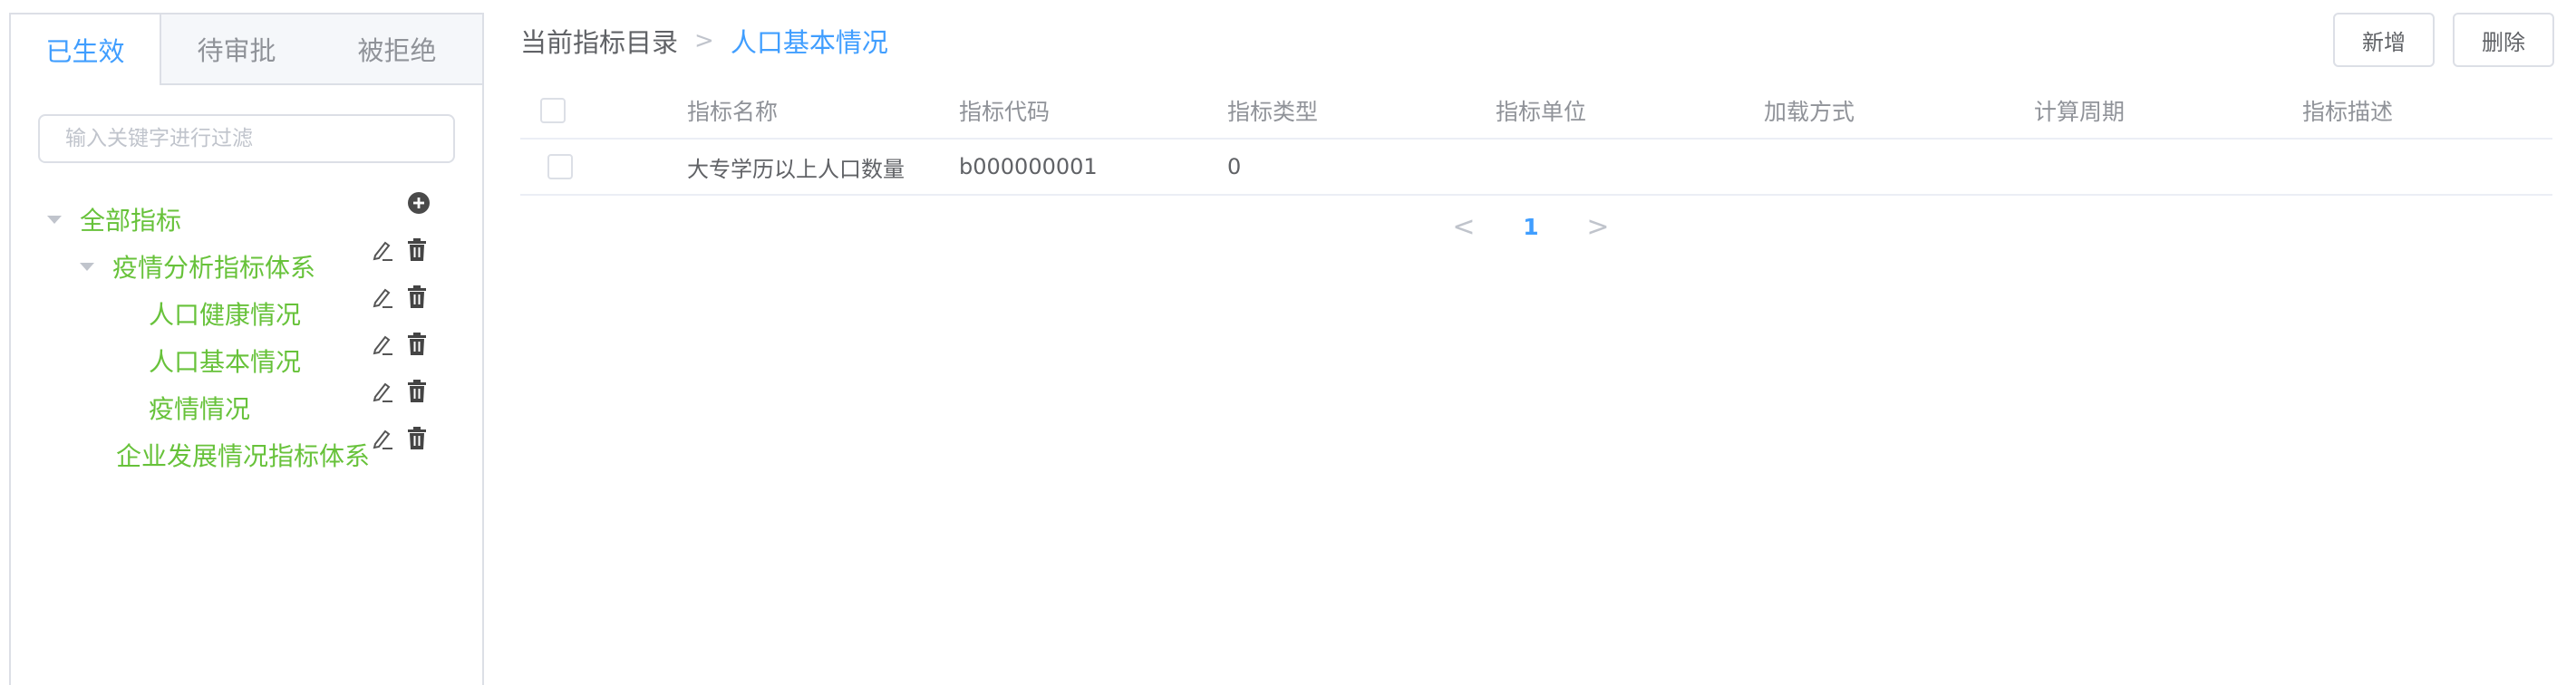  I want to click on tree-node-label: 疫情情况, so click(200, 409).